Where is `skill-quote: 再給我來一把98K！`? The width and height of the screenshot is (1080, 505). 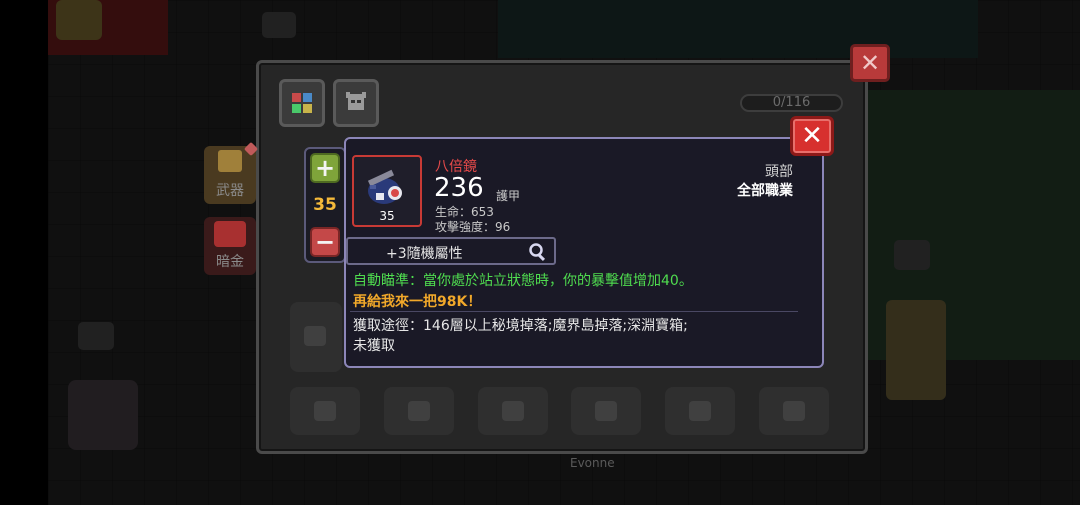 skill-quote: 再給我來一把98K！ is located at coordinates (417, 302).